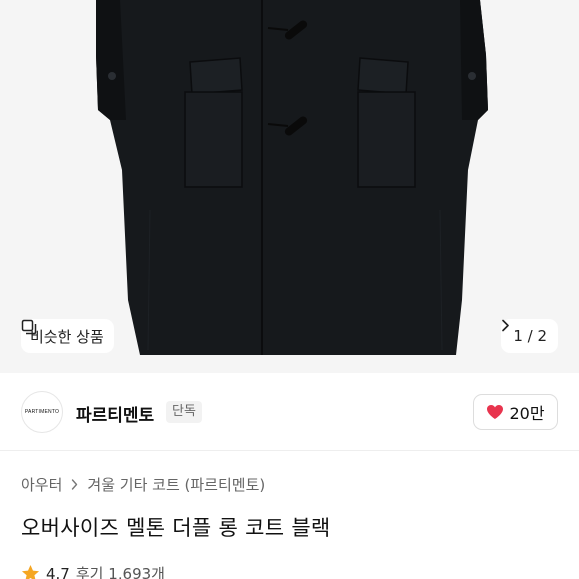 The image size is (579, 579). I want to click on brand-row: PARTIMENTO 파르티멘토 단독 20만, so click(289, 412).